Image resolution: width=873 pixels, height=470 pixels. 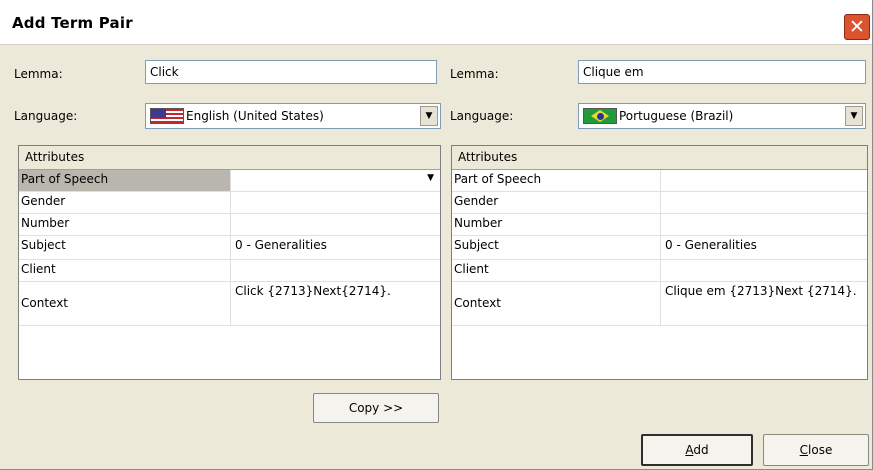 What do you see at coordinates (701, 450) in the screenshot?
I see `add-label-rest: dd` at bounding box center [701, 450].